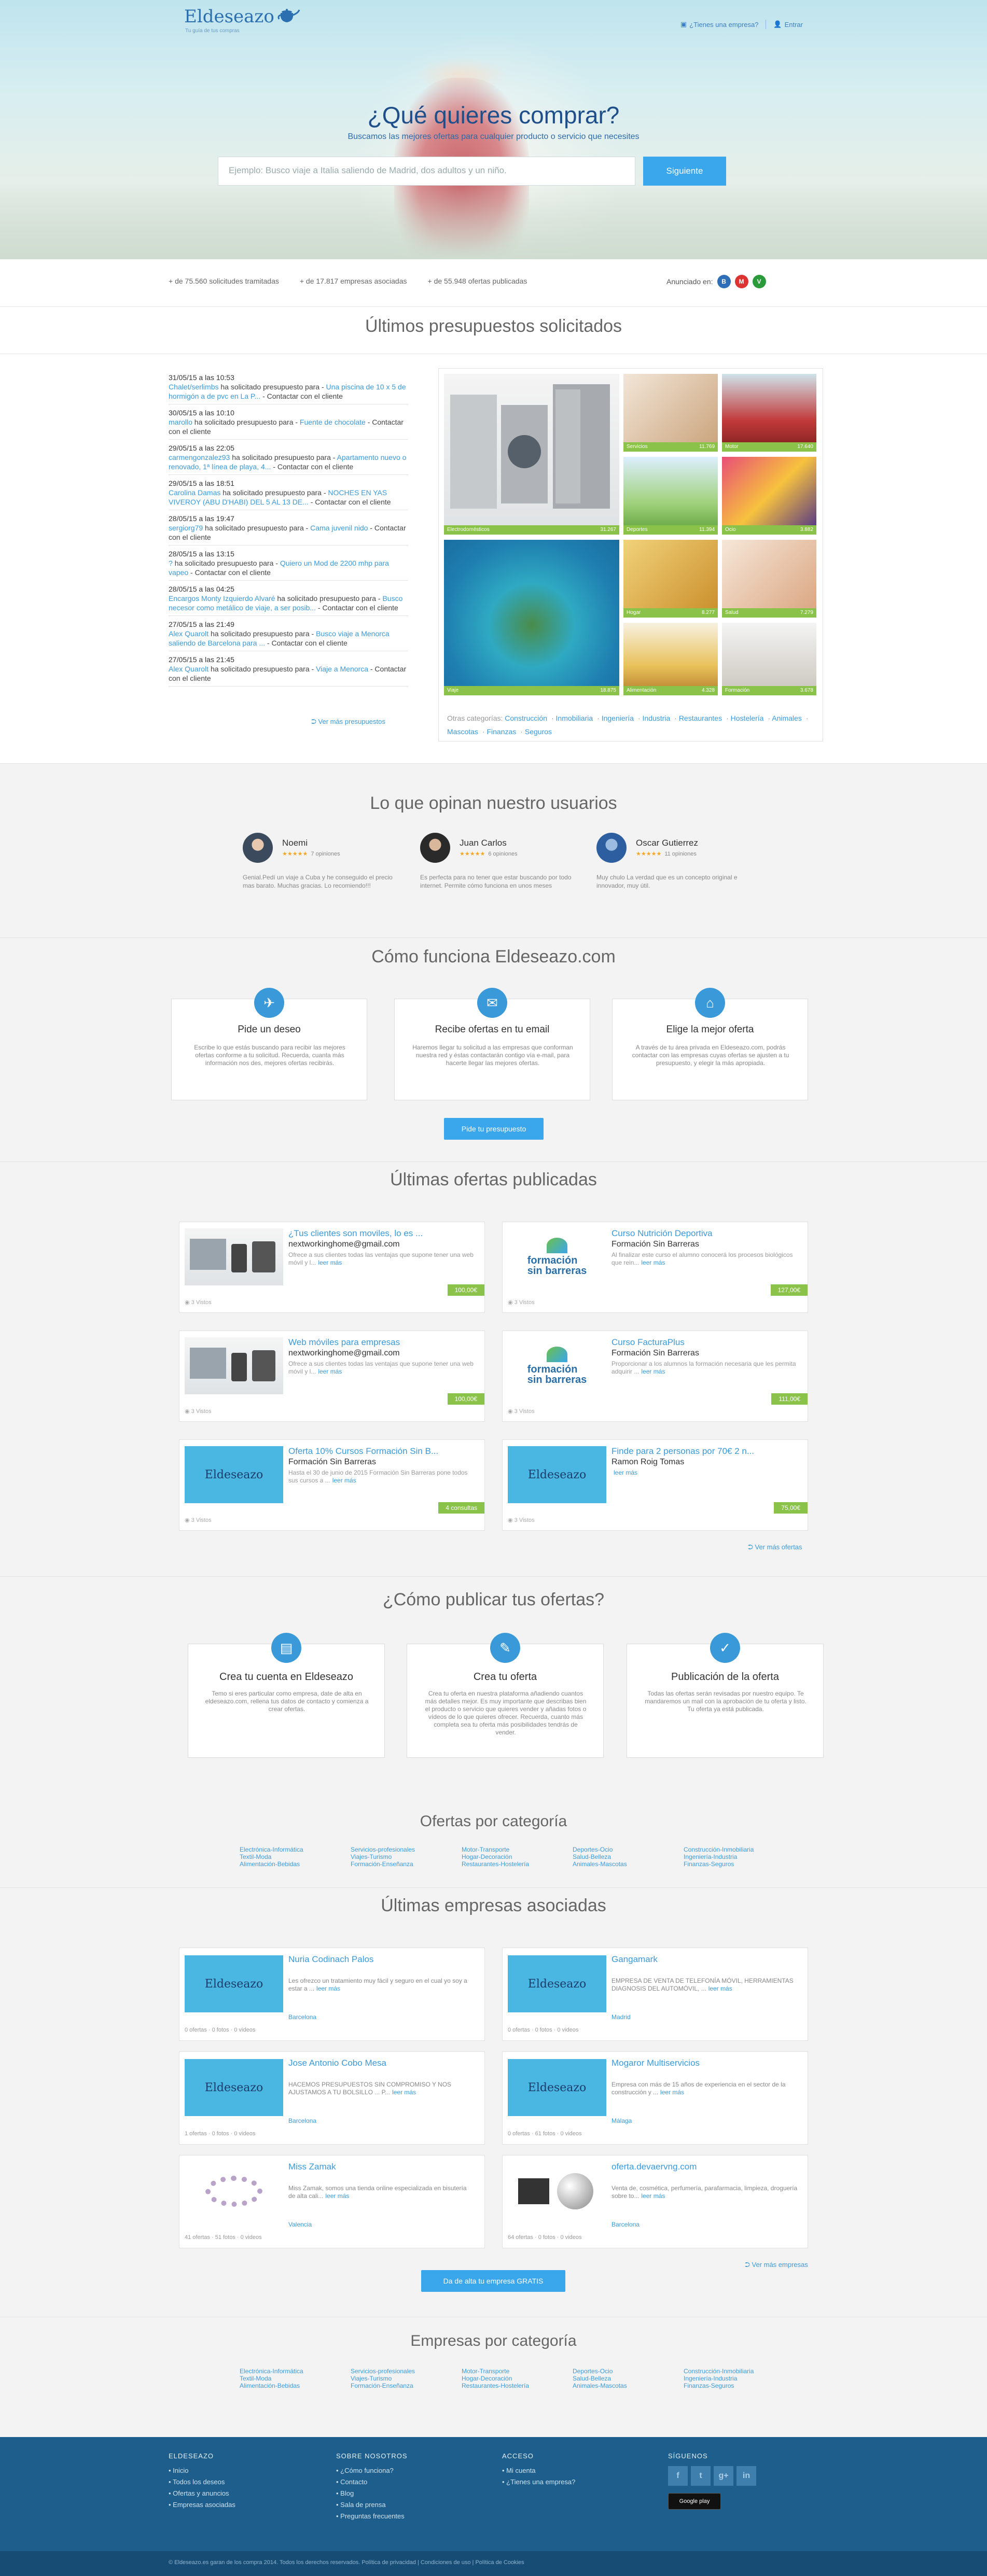 This screenshot has height=2576, width=987. What do you see at coordinates (383, 2385) in the screenshot?
I see `category-link: Formación-Enseñanza` at bounding box center [383, 2385].